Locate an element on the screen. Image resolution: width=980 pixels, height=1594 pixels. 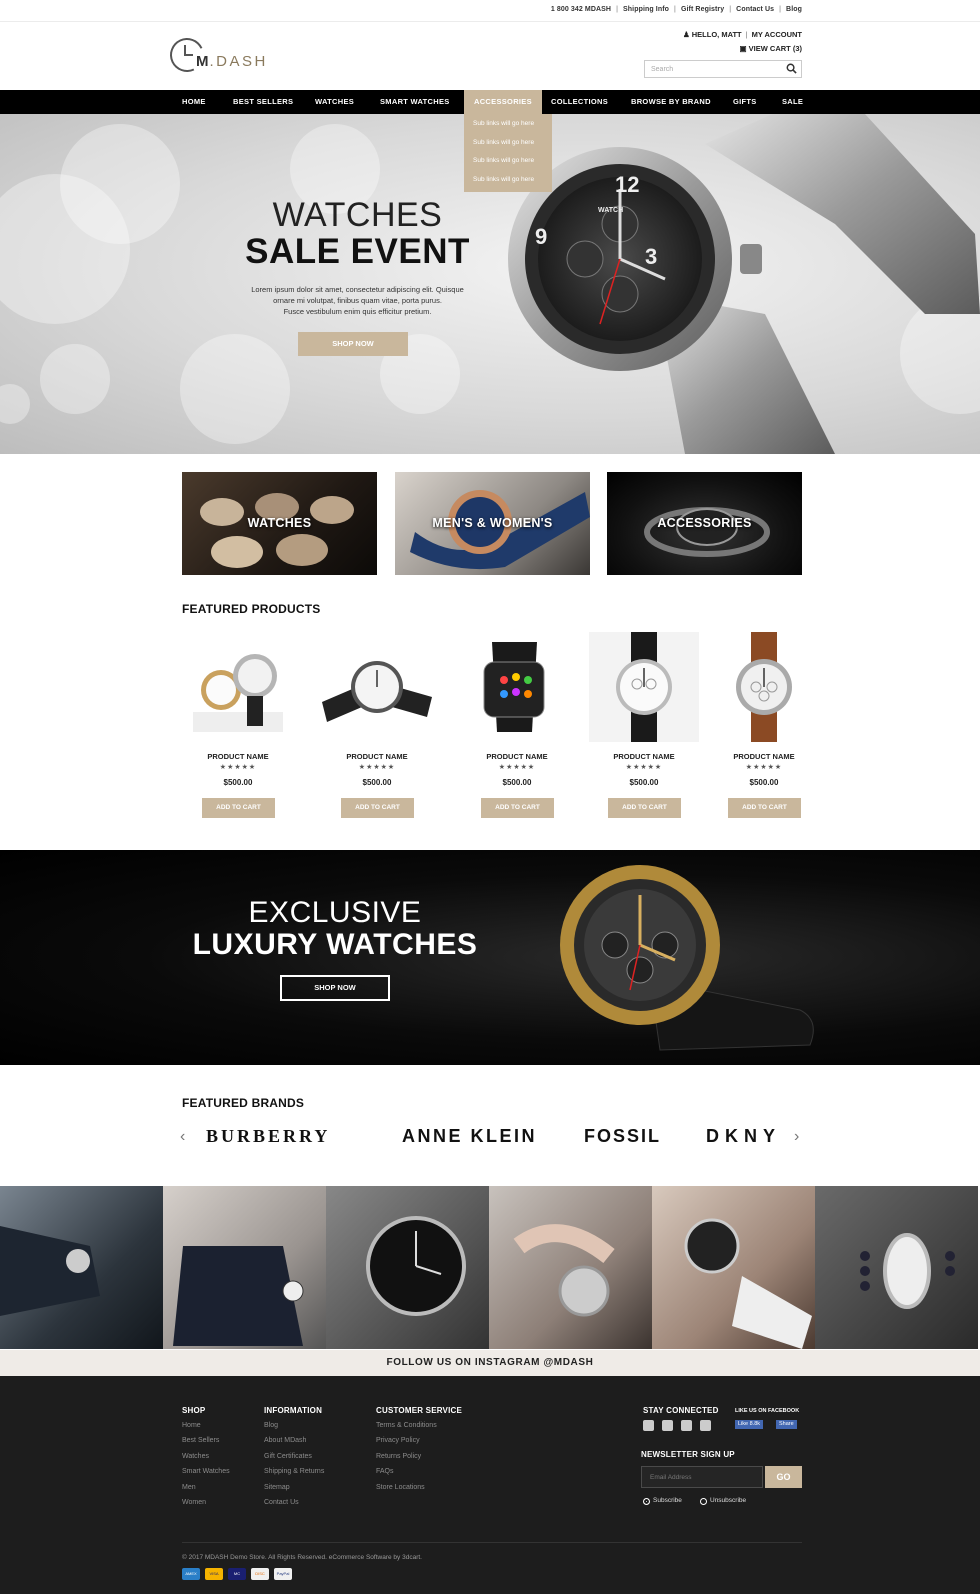
instagram-image is located at coordinates (907, 1271).